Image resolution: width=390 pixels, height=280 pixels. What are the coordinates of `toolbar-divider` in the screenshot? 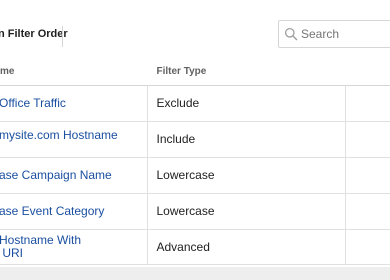 It's located at (62, 36).